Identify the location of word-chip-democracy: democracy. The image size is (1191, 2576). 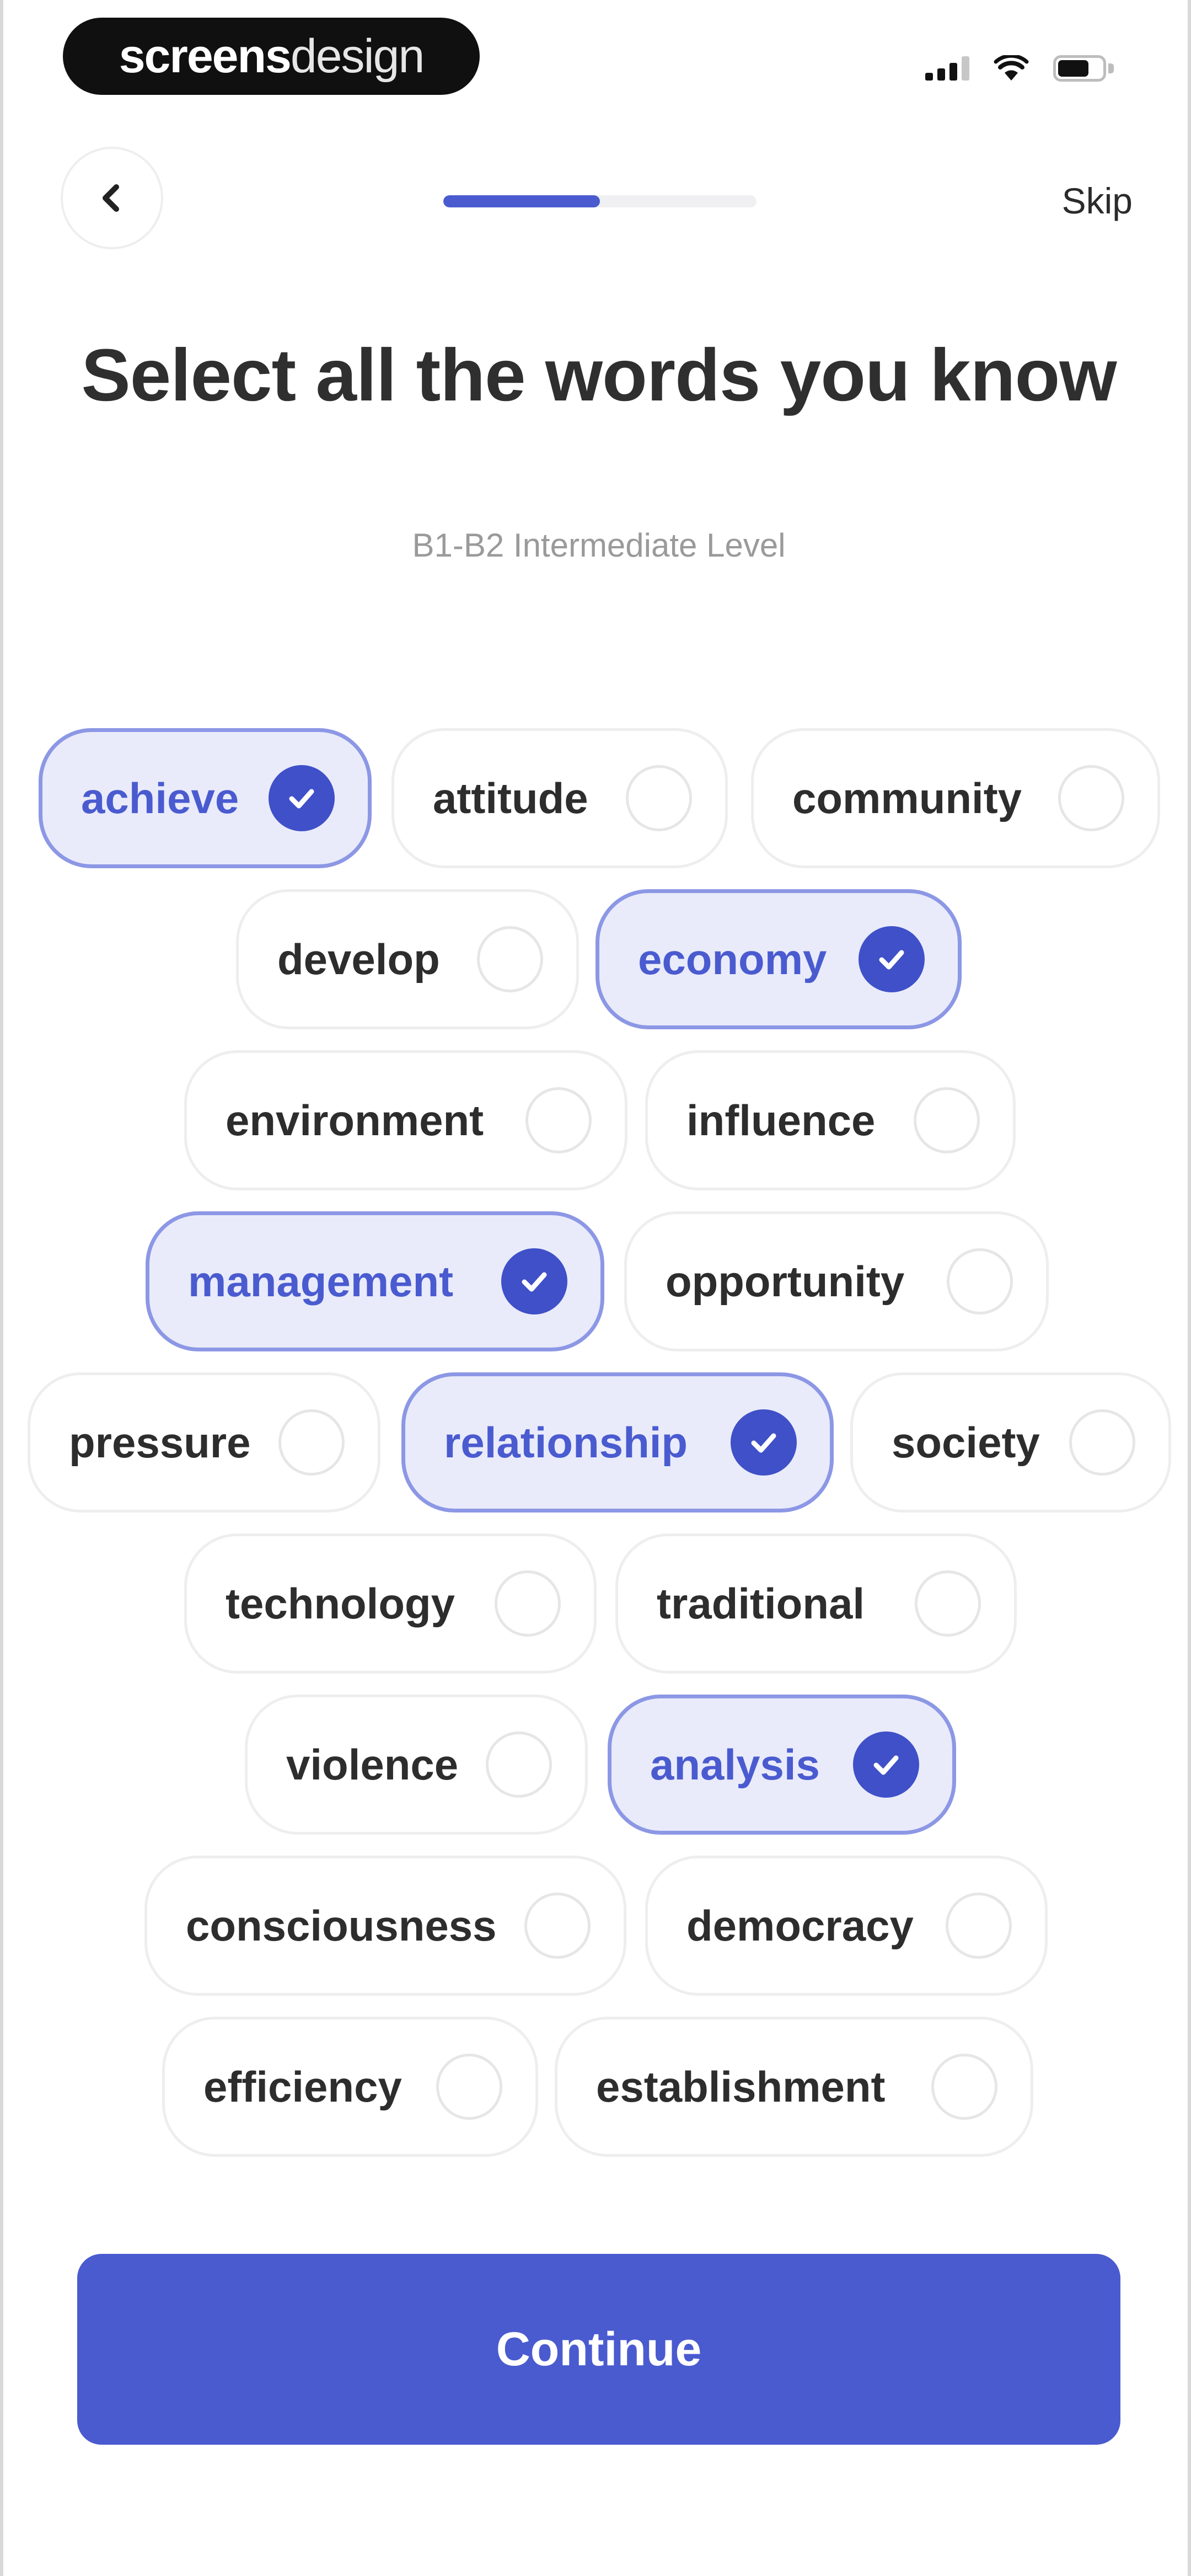
(847, 1926).